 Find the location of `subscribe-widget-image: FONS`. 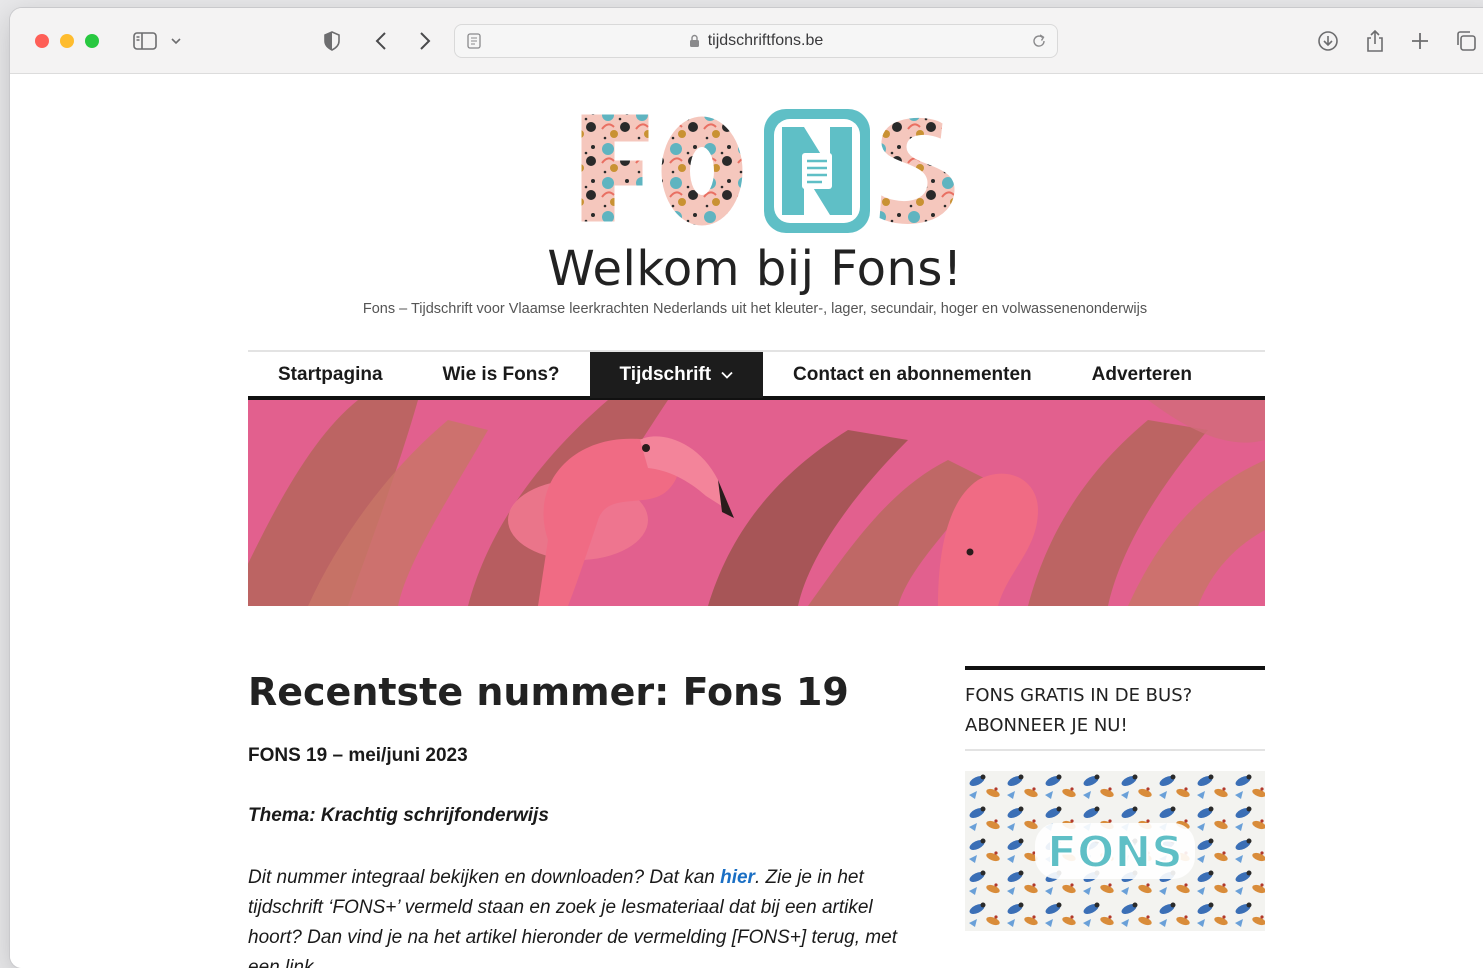

subscribe-widget-image: FONS is located at coordinates (1115, 851).